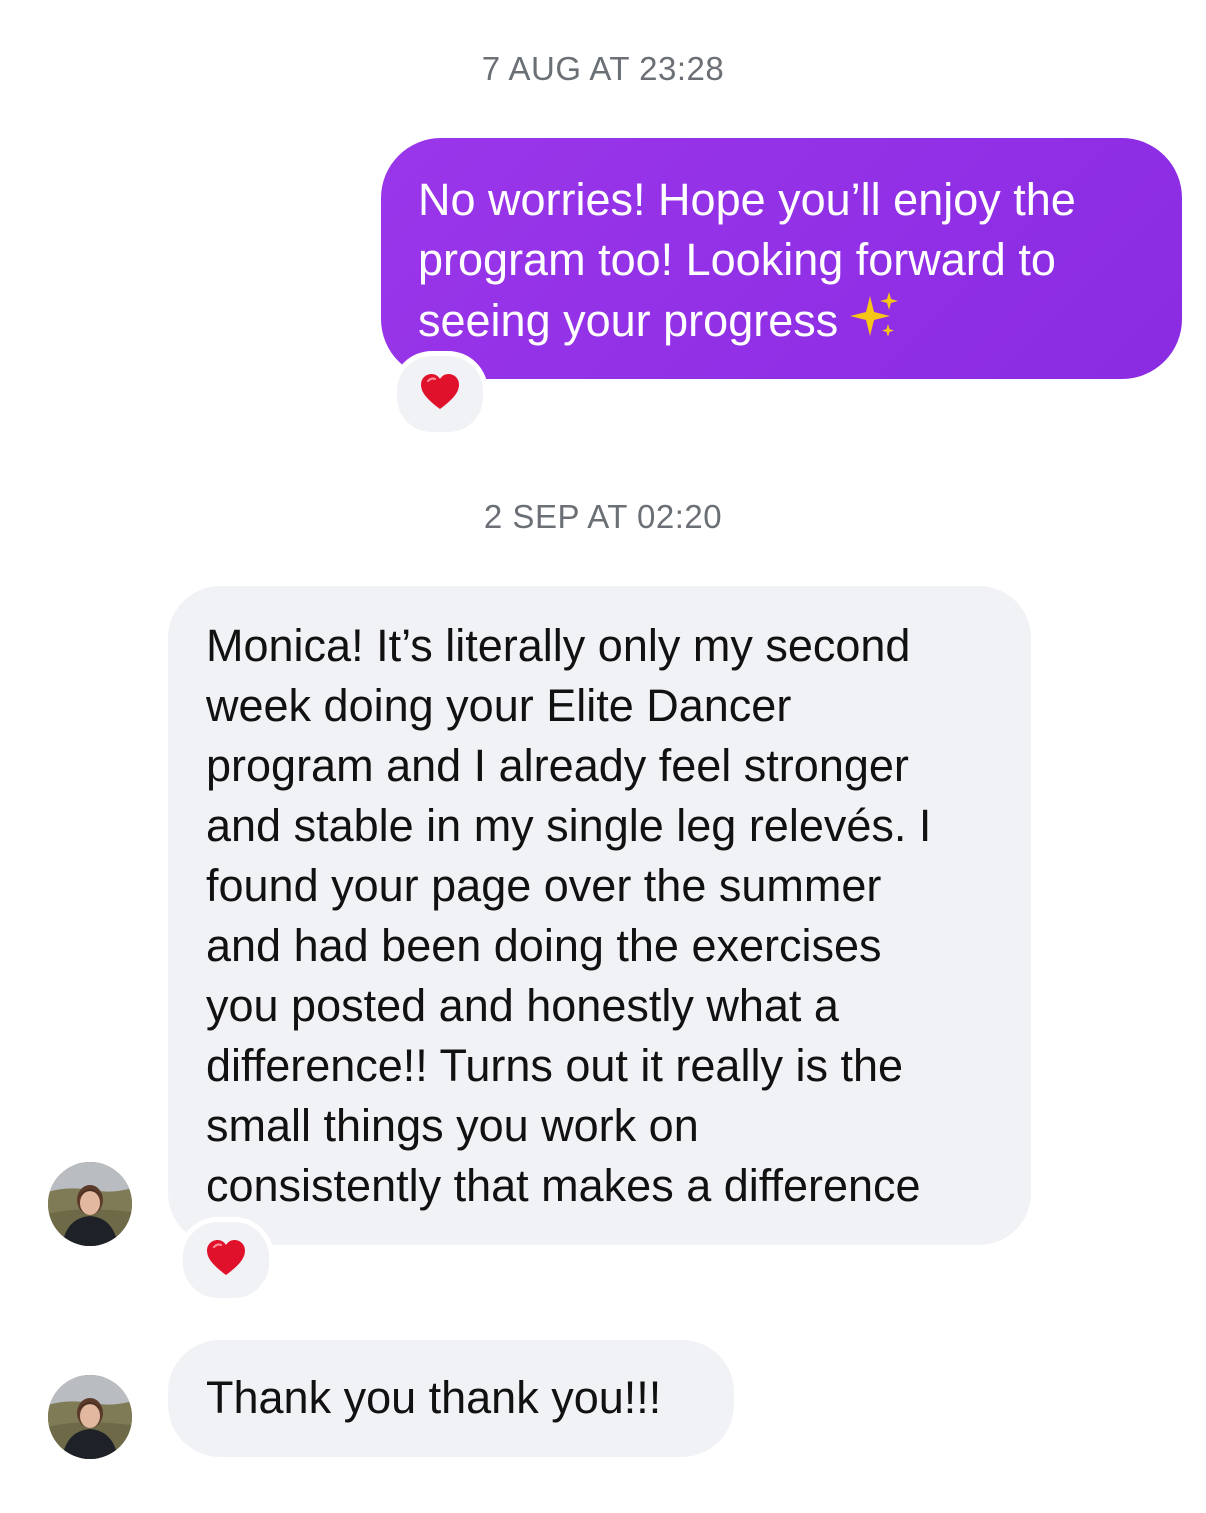 This screenshot has height=1513, width=1206. Describe the element at coordinates (603, 68) in the screenshot. I see `timestamp-divider: 7 AUG AT 23:28` at that location.